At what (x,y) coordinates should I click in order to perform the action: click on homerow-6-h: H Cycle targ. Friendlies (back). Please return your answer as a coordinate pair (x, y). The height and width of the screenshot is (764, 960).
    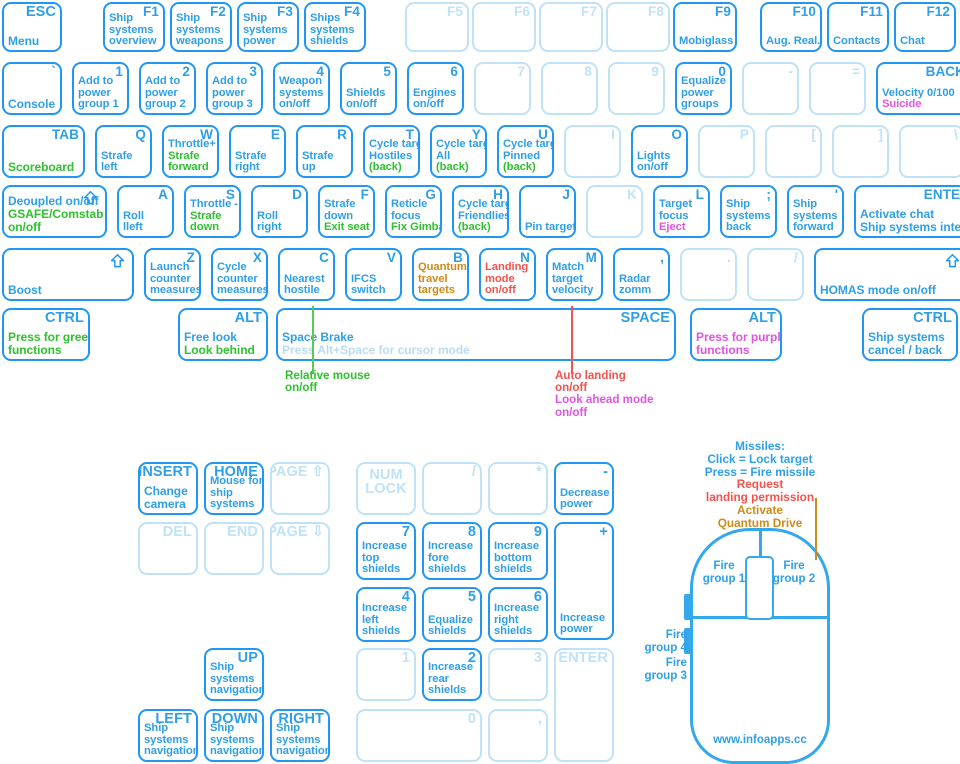
    Looking at the image, I should click on (480, 211).